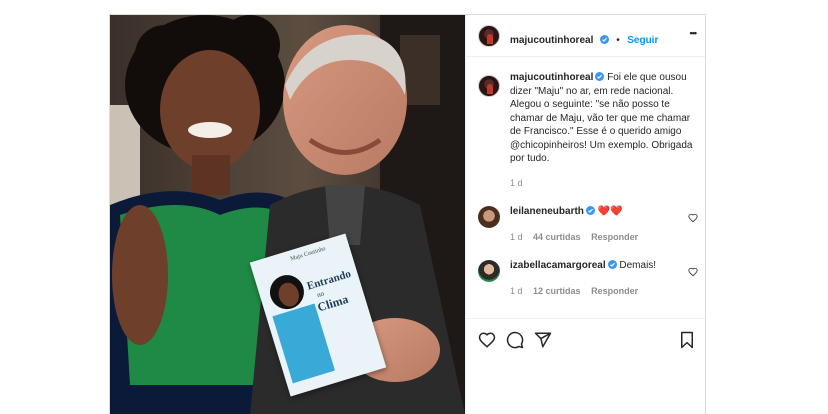  What do you see at coordinates (487, 340) in the screenshot?
I see `heart-icon` at bounding box center [487, 340].